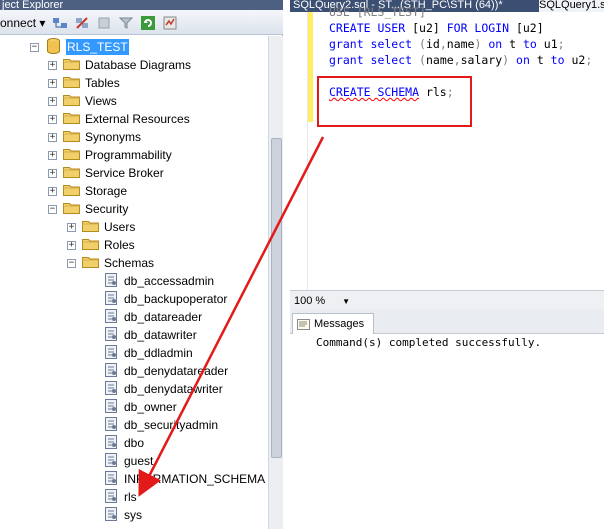  I want to click on tree-item-db-owner: db_owner, so click(141, 407).